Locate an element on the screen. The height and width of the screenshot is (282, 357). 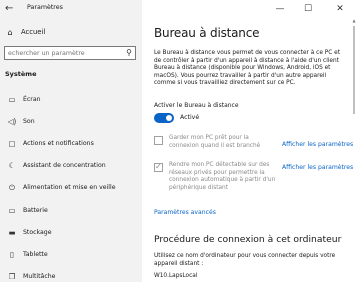
battery-icon: ▭ is located at coordinates (12, 210).